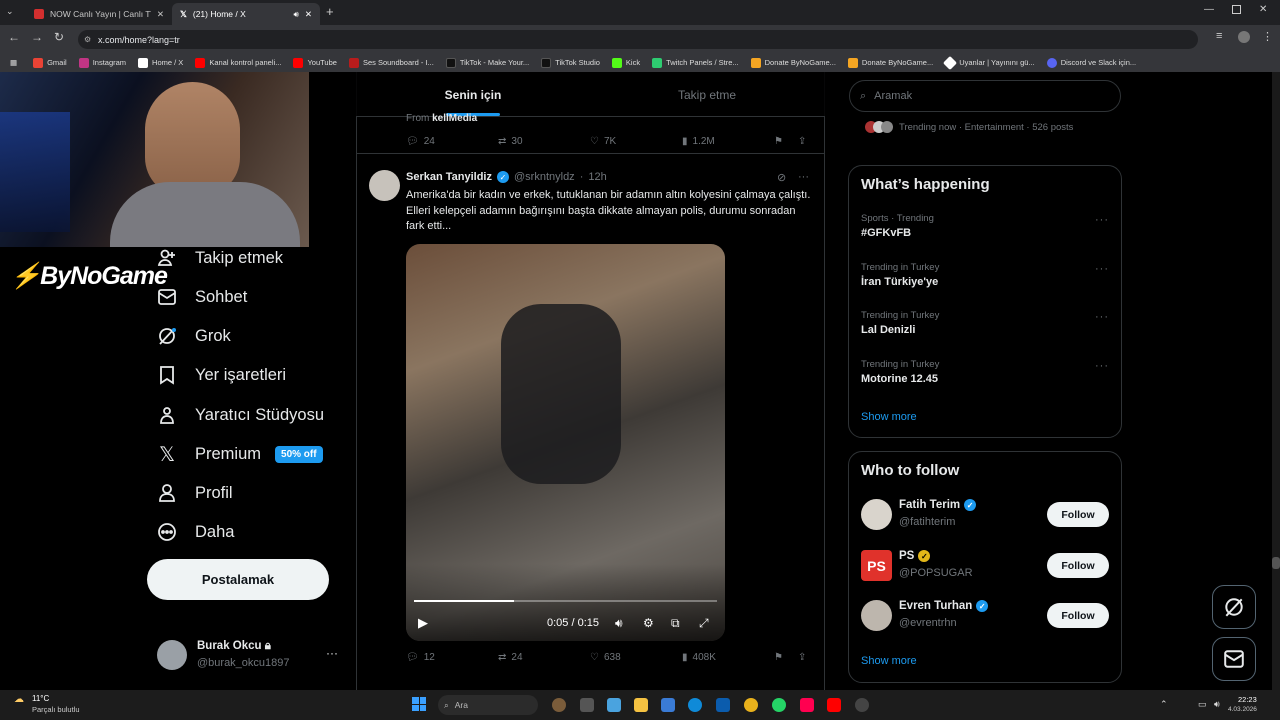 The image size is (1280, 720). Describe the element at coordinates (803, 177) in the screenshot. I see `tweet-menu-icon: ···` at that location.